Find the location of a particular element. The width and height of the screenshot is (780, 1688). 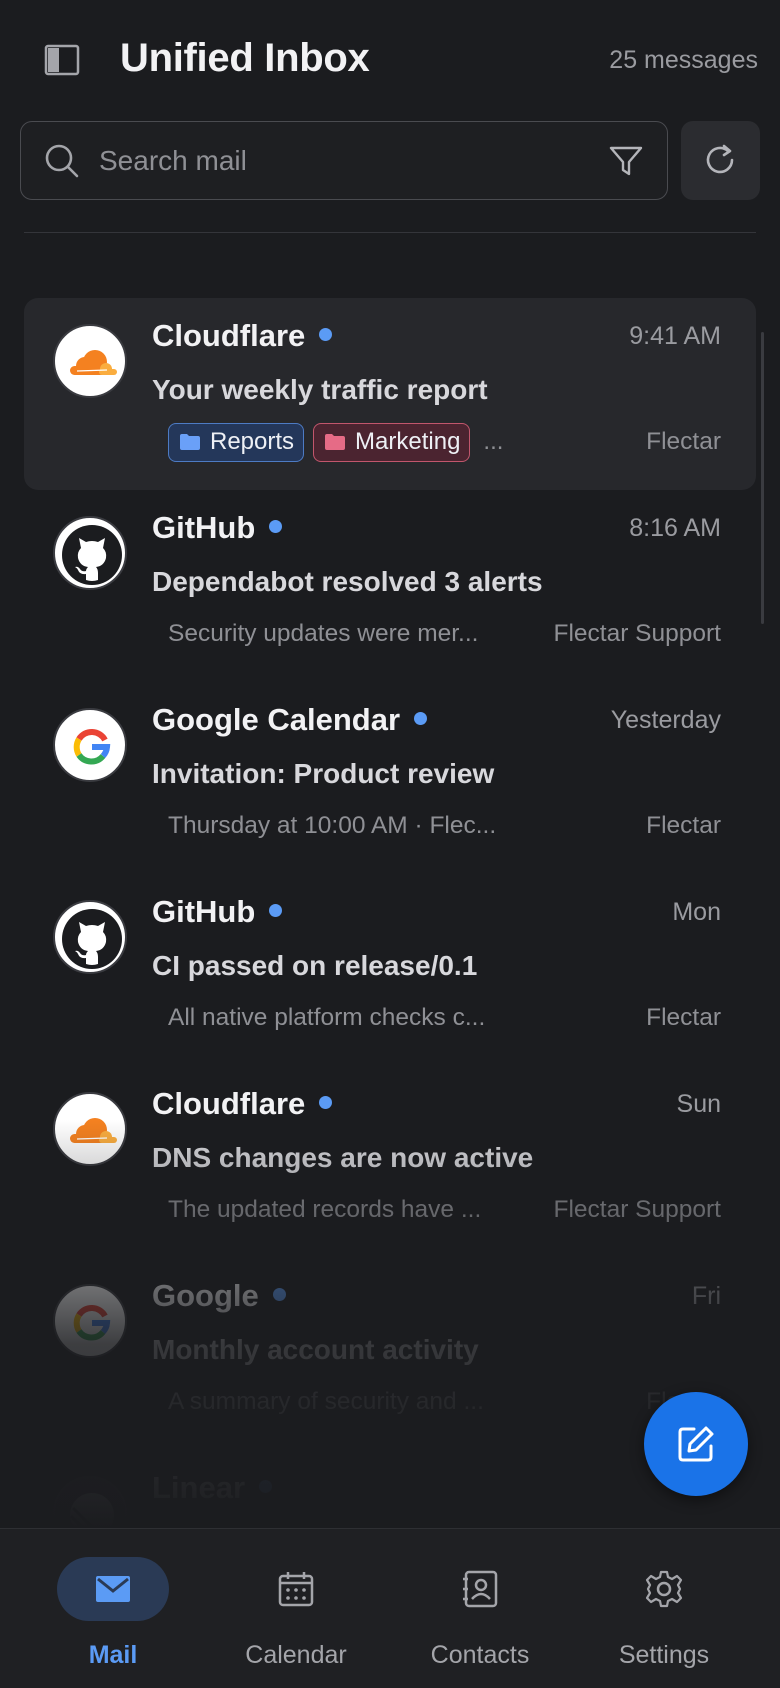

message-time: 9:41 AM is located at coordinates (675, 336).